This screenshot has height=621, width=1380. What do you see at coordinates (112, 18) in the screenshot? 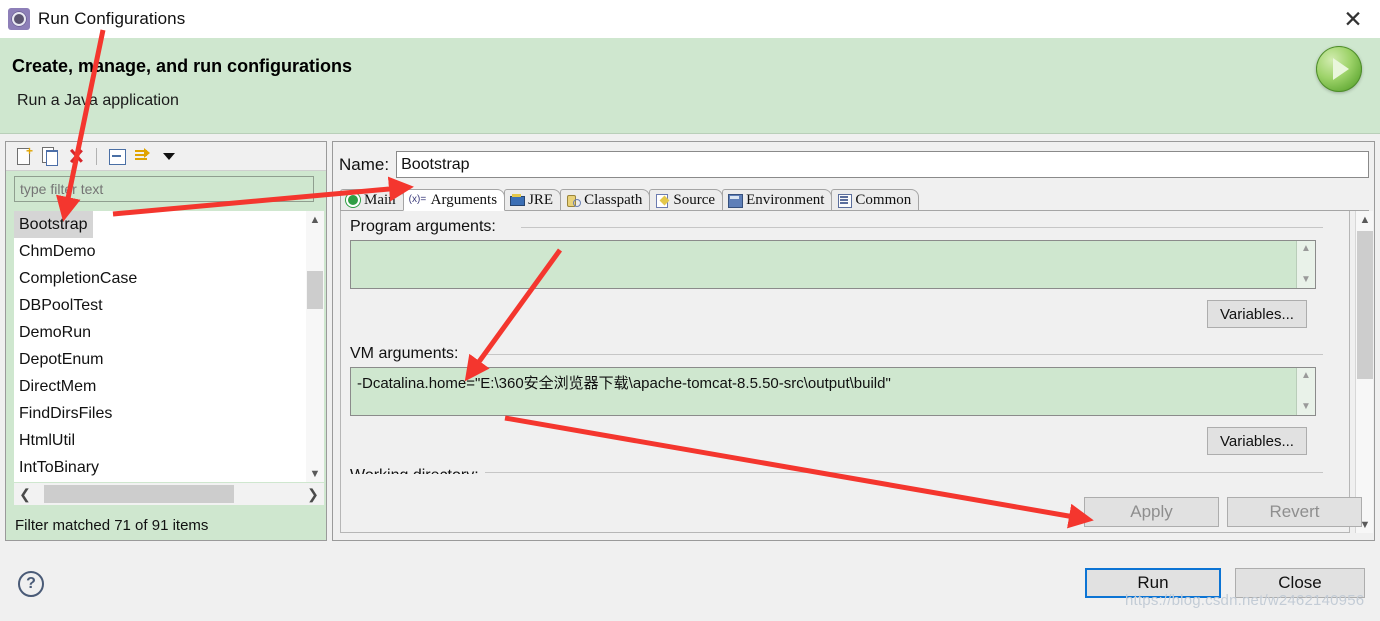
I see `window-title: Run Configurations` at bounding box center [112, 18].